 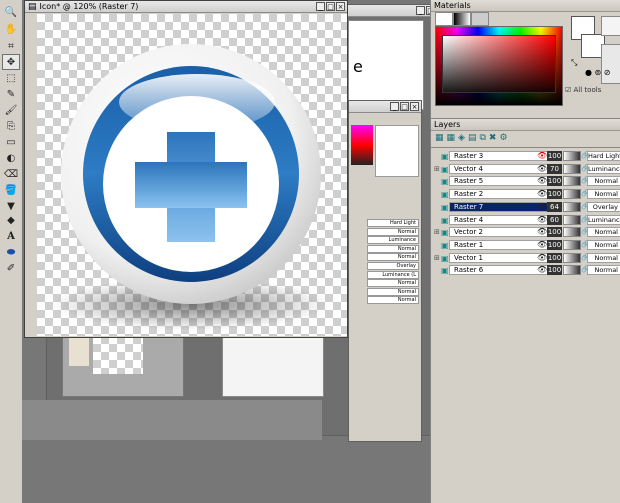 I want to click on new-vector-layer-icon: ▦, so click(x=453, y=138).